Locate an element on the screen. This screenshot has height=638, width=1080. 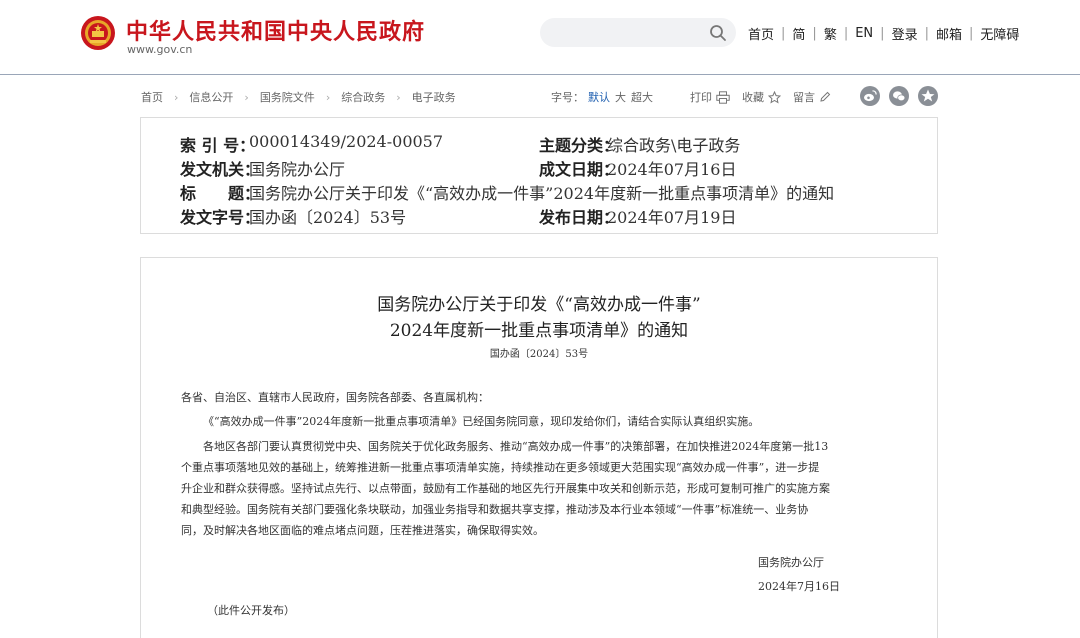
font-size-large: 大 is located at coordinates (620, 97).